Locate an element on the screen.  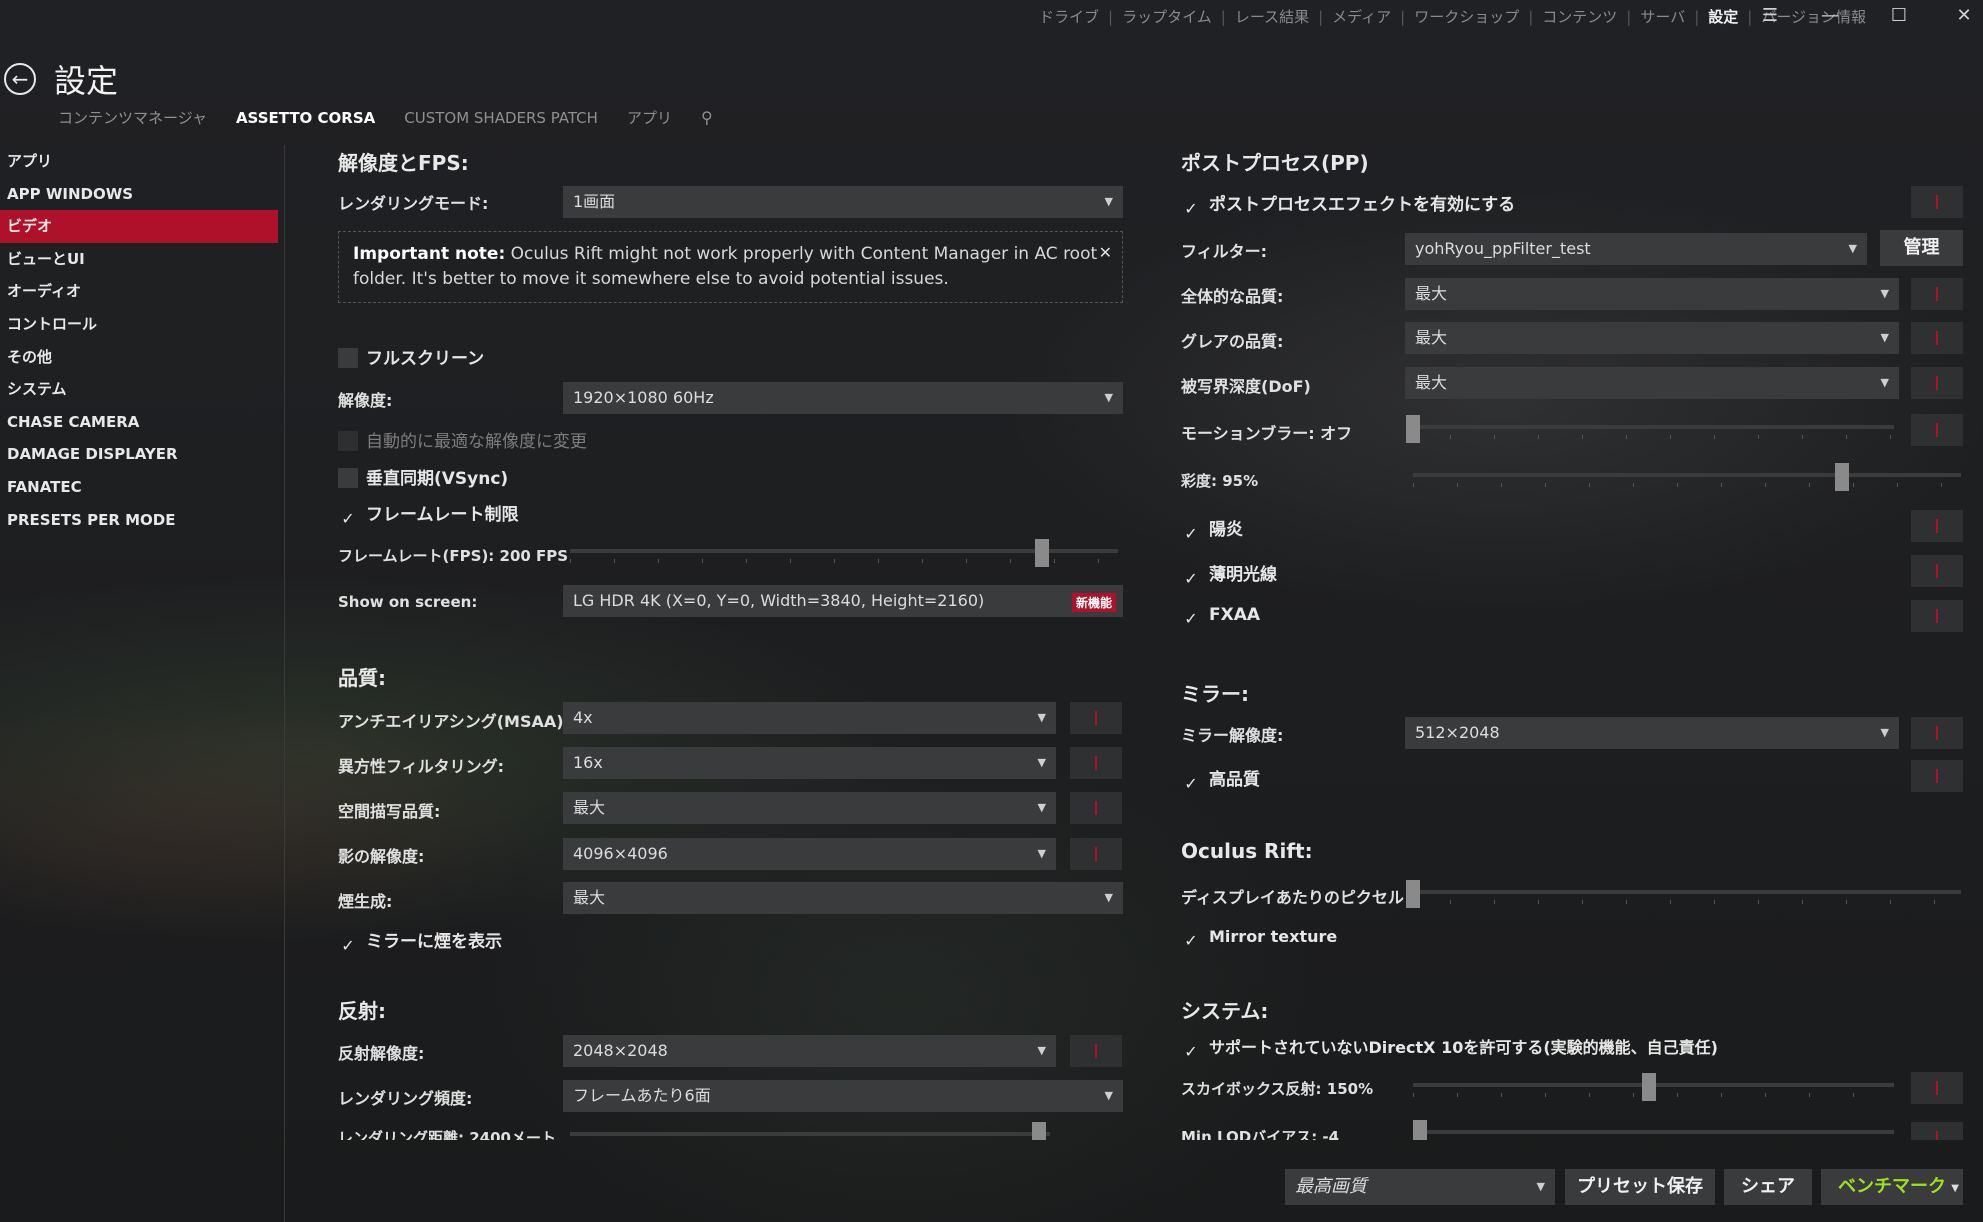
save-preset-button: プリセット保存 is located at coordinates (1640, 1187).